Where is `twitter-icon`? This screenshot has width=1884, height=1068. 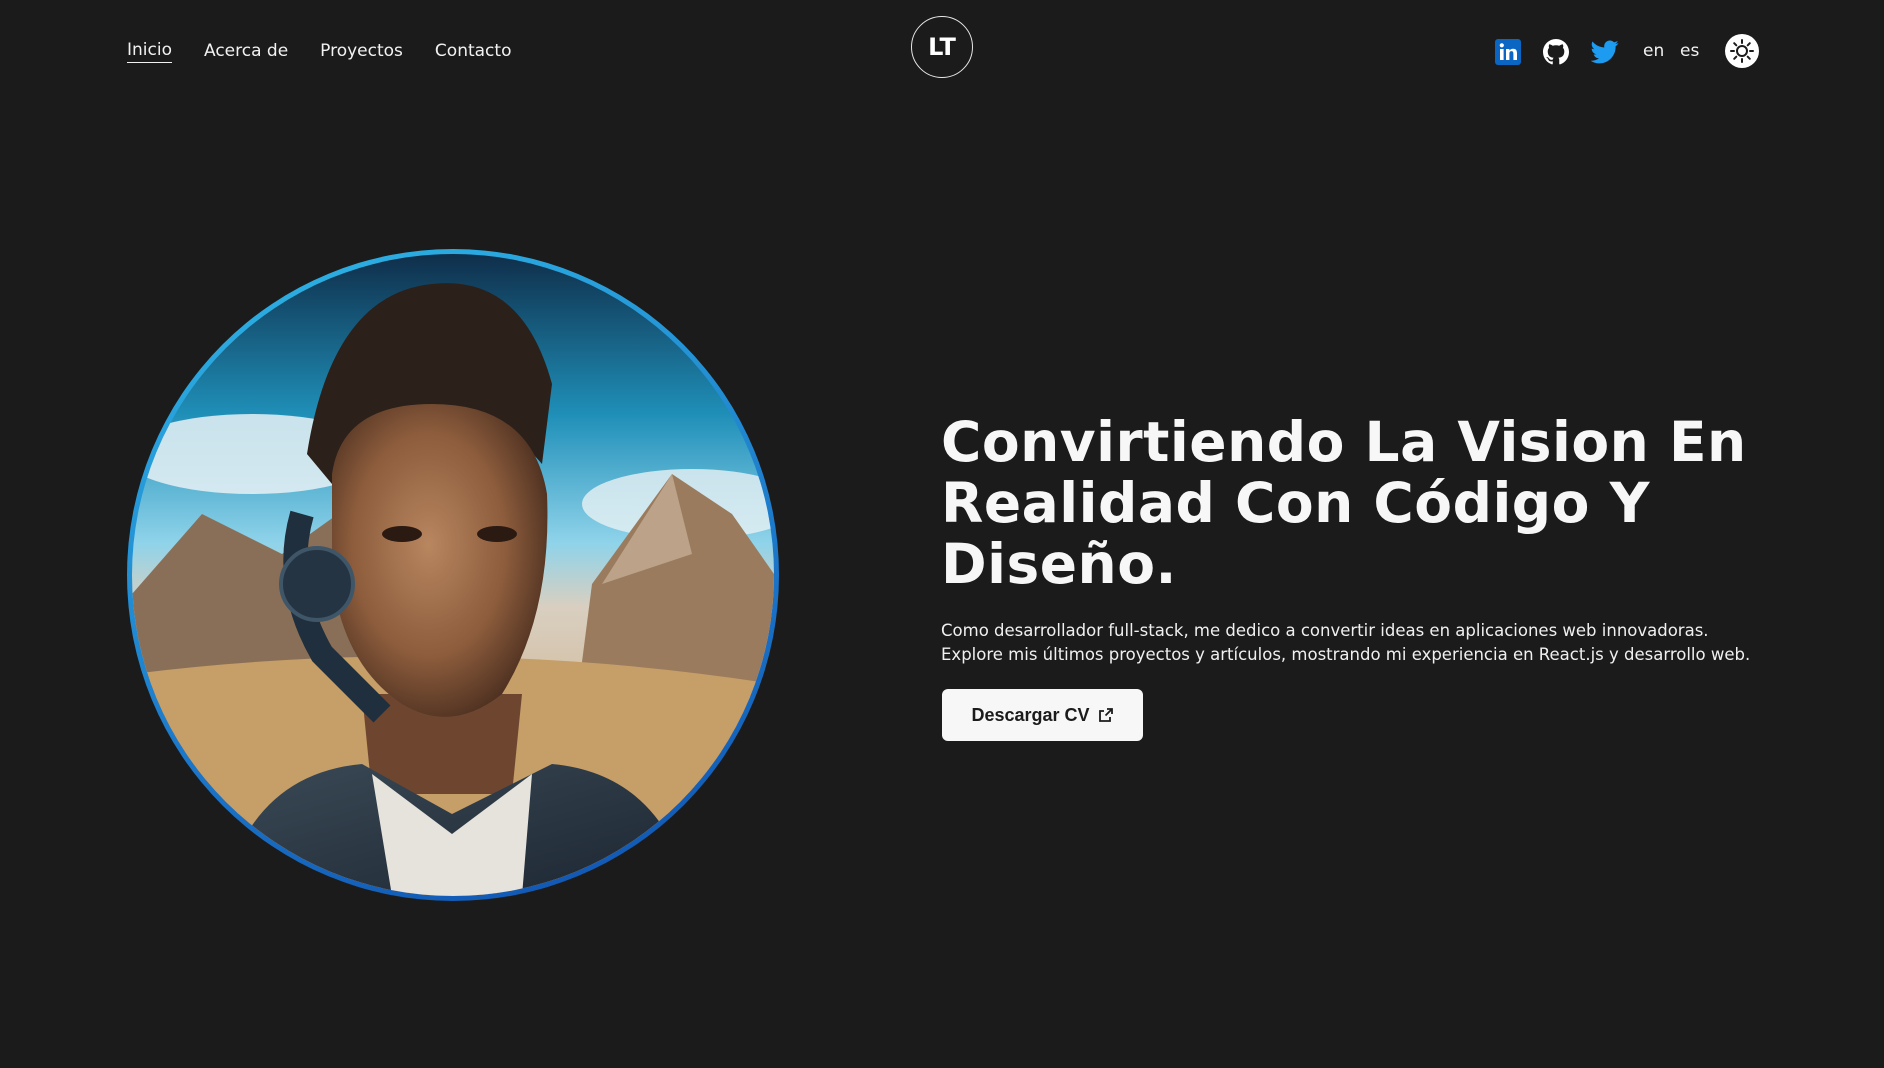 twitter-icon is located at coordinates (1605, 52).